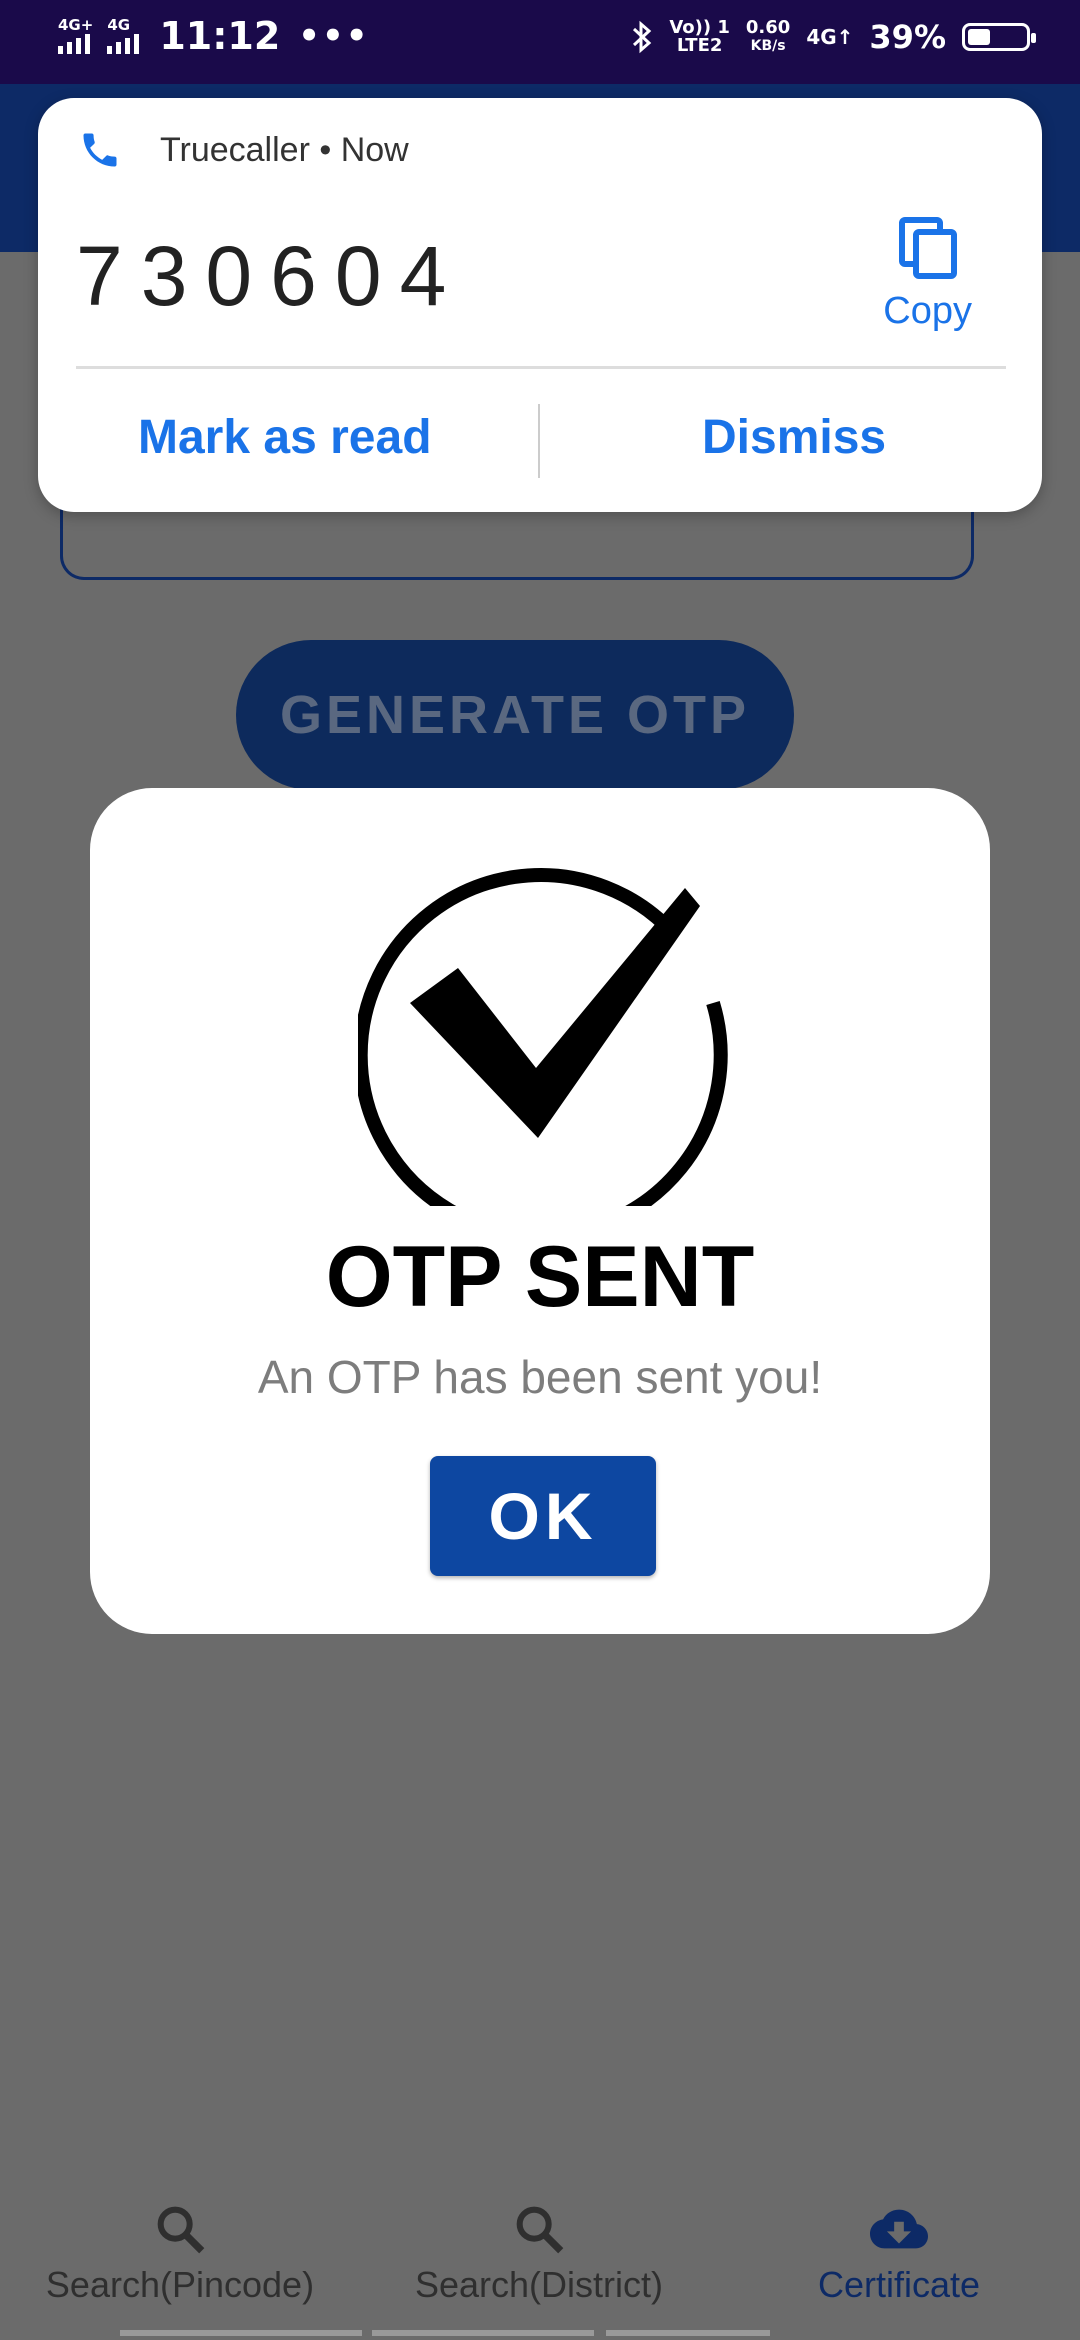 This screenshot has height=2340, width=1080. What do you see at coordinates (540, 2335) in the screenshot?
I see `nav-indicator-lines` at bounding box center [540, 2335].